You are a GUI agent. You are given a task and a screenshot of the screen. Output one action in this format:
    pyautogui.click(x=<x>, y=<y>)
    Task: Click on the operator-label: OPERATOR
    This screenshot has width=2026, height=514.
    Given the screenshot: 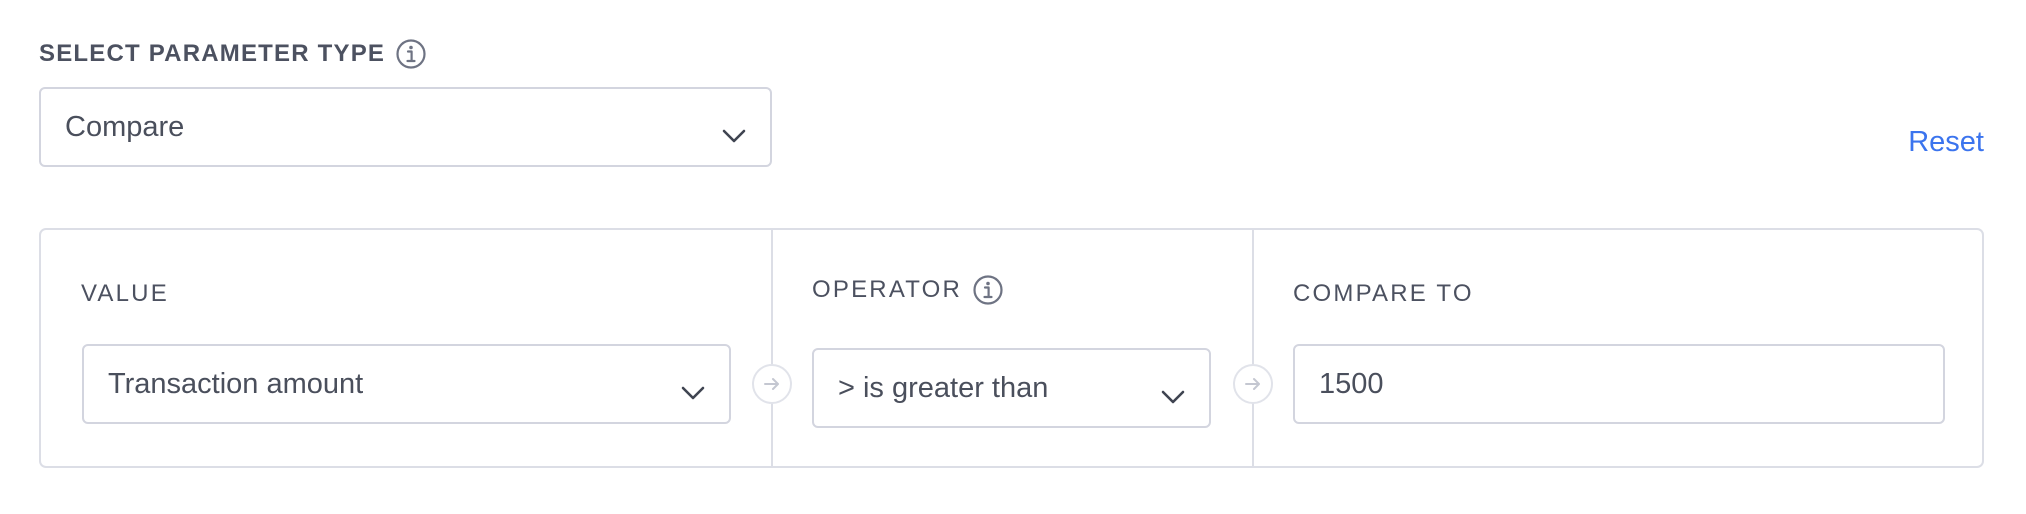 What is the action you would take?
    pyautogui.click(x=908, y=290)
    